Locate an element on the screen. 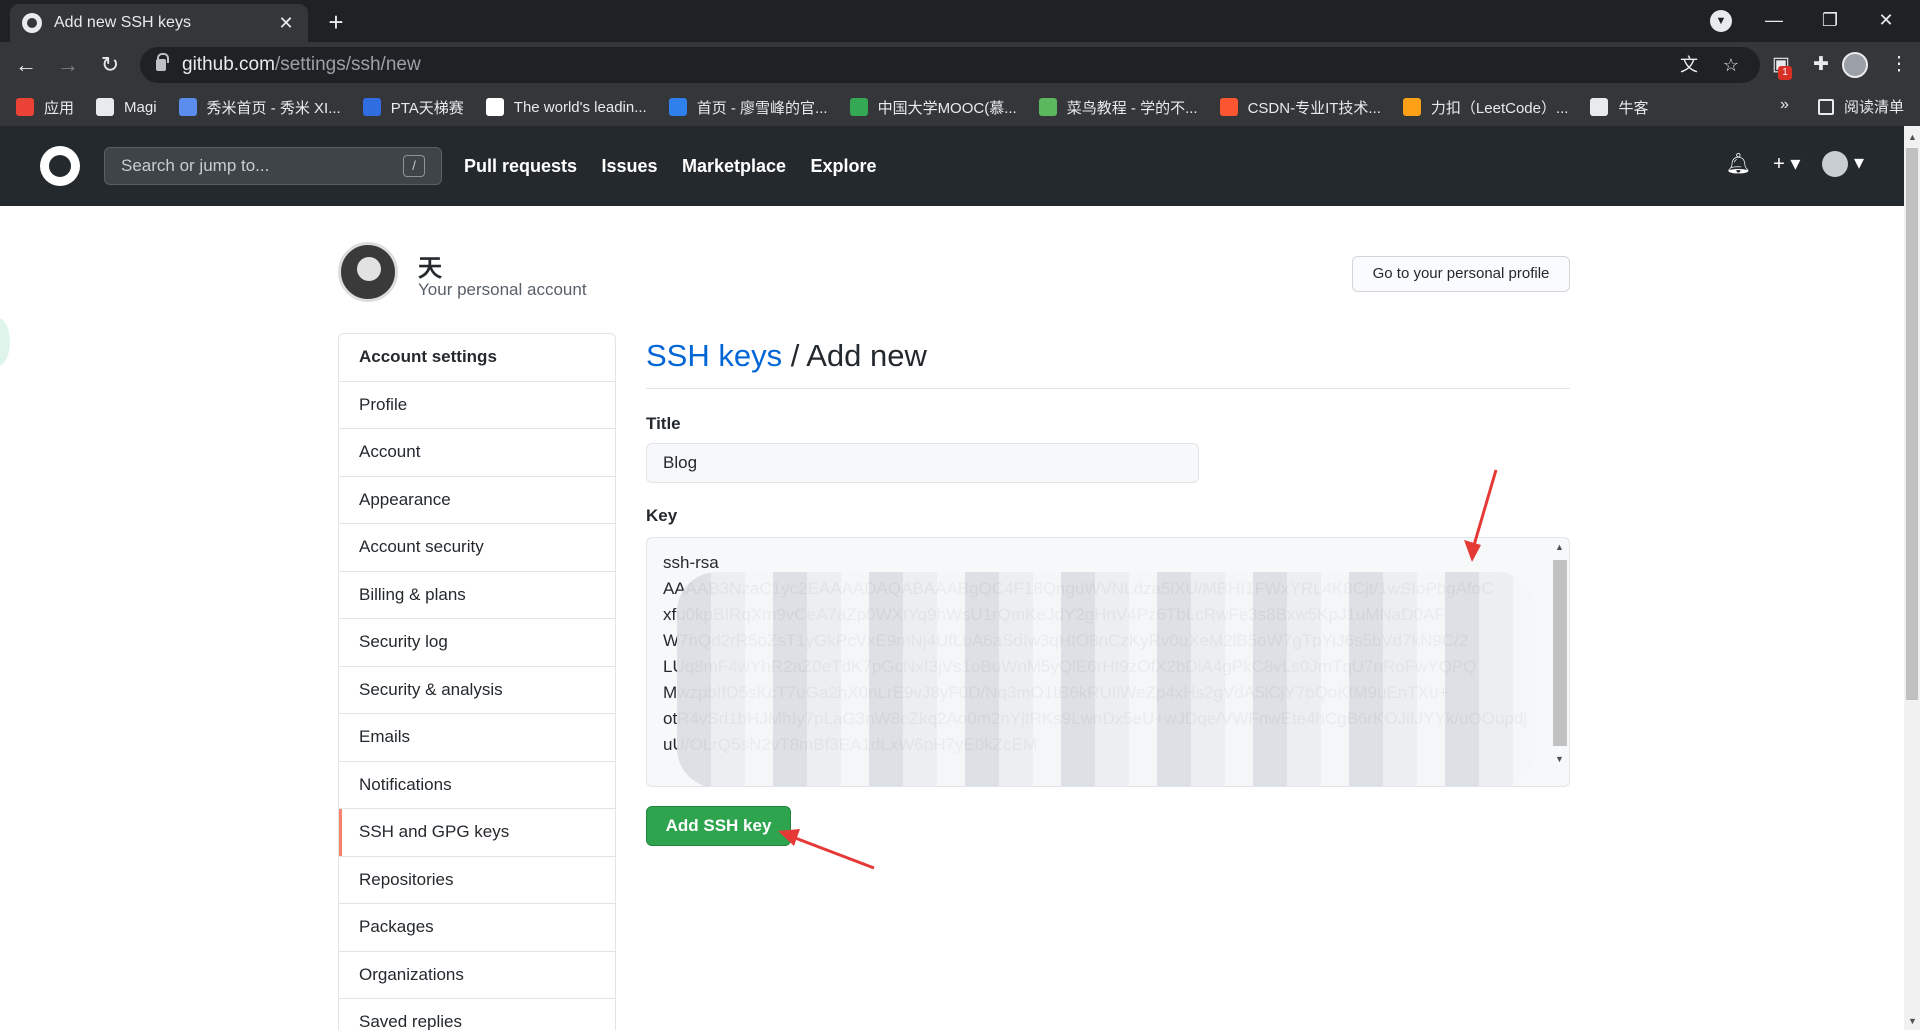 This screenshot has height=1030, width=1920. add-ssh-key-button: Add SSH key is located at coordinates (718, 826).